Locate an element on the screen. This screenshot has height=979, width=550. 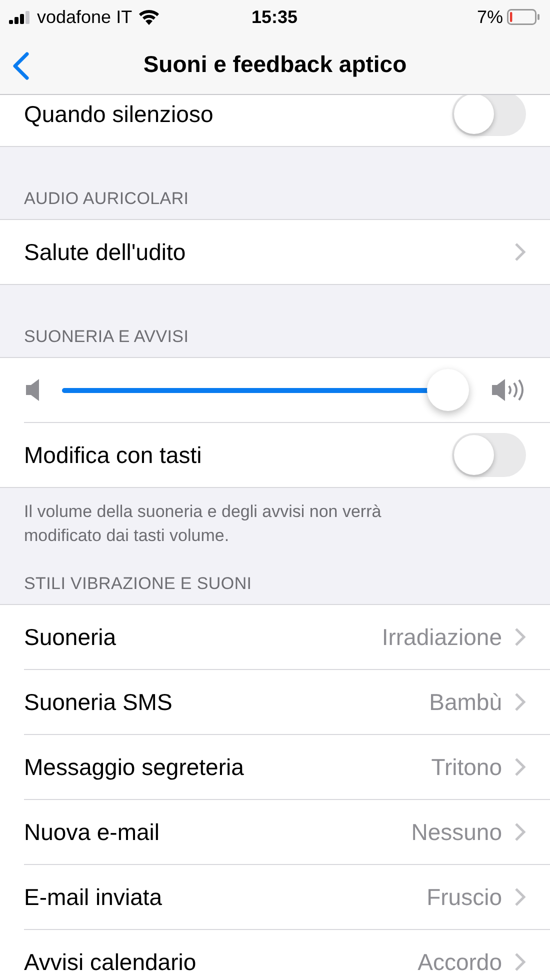
battery-percent: 7% is located at coordinates (490, 17).